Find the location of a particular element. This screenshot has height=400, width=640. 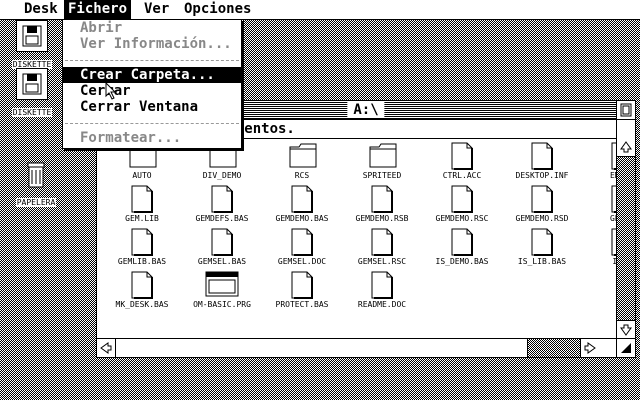

file-item: PROTECT.BAS is located at coordinates (302, 290).